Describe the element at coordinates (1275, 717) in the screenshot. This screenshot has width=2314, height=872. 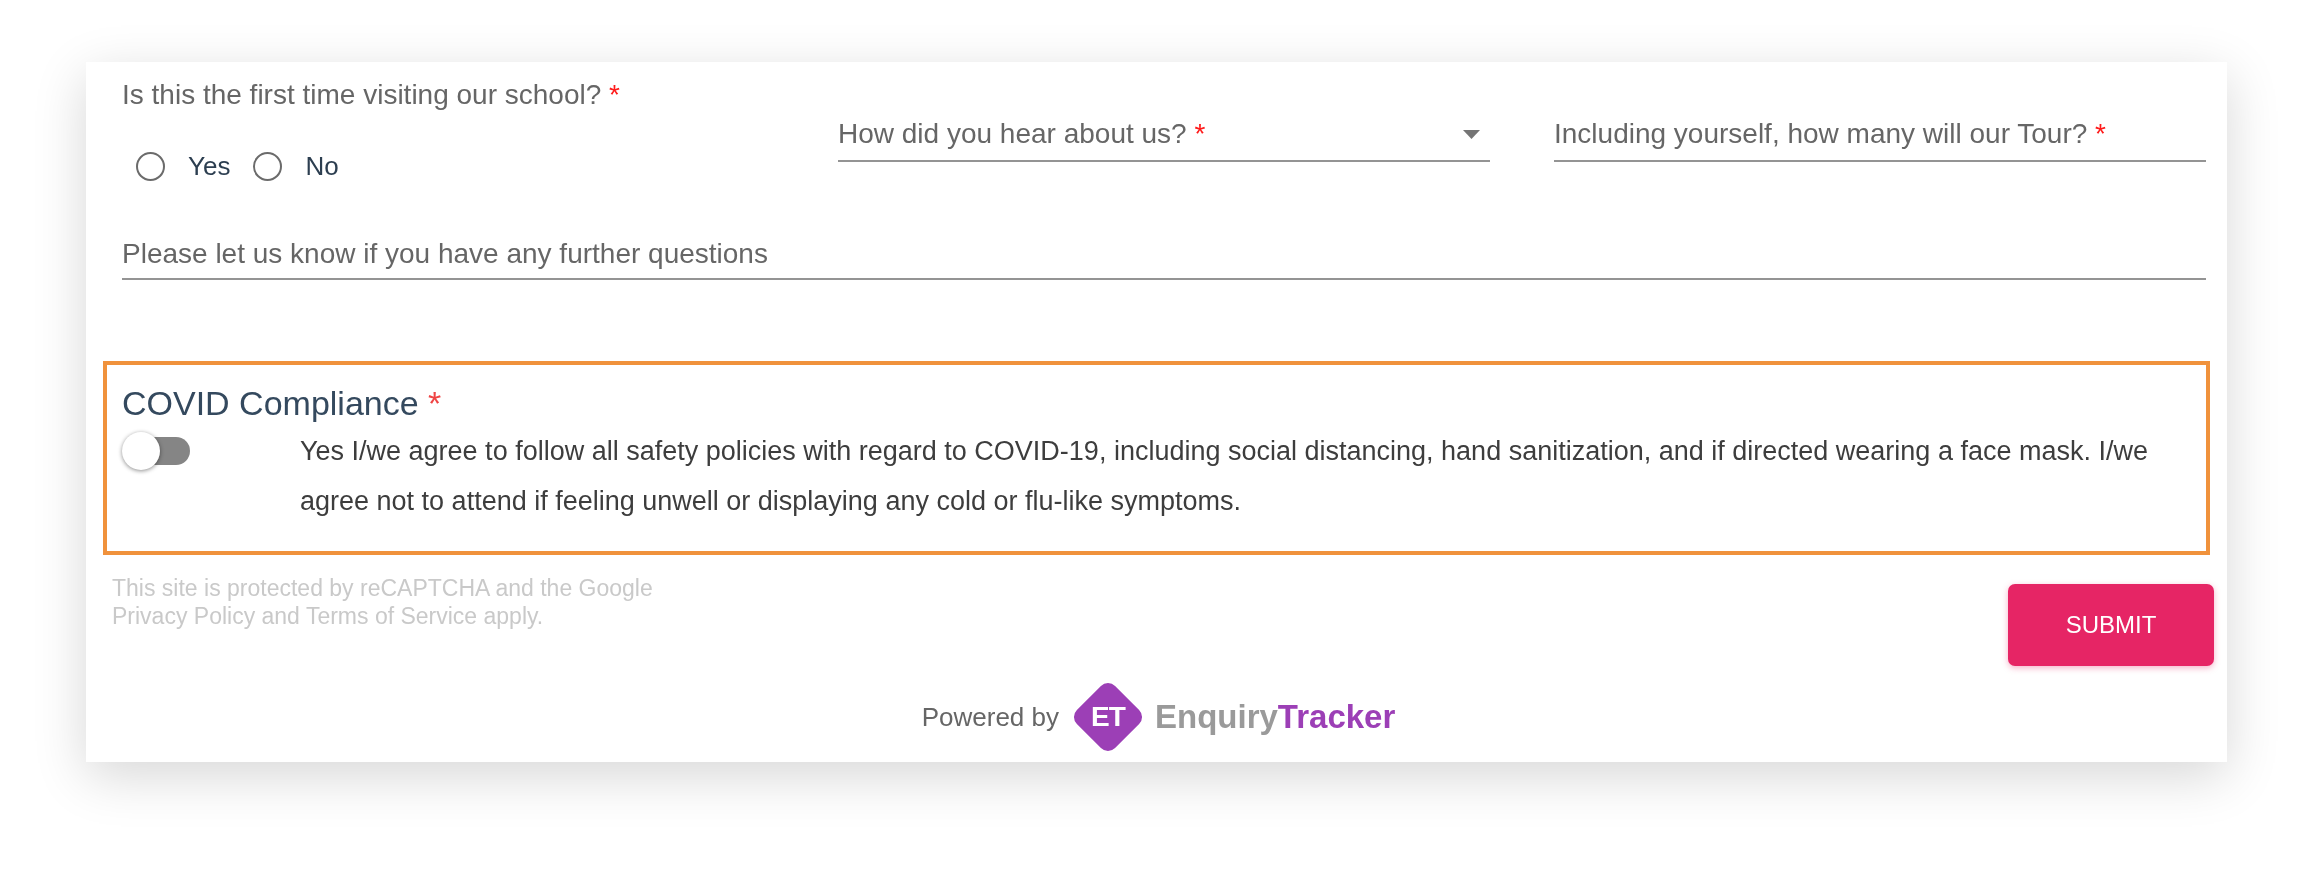
I see `brand-name: EnquiryTracker` at that location.